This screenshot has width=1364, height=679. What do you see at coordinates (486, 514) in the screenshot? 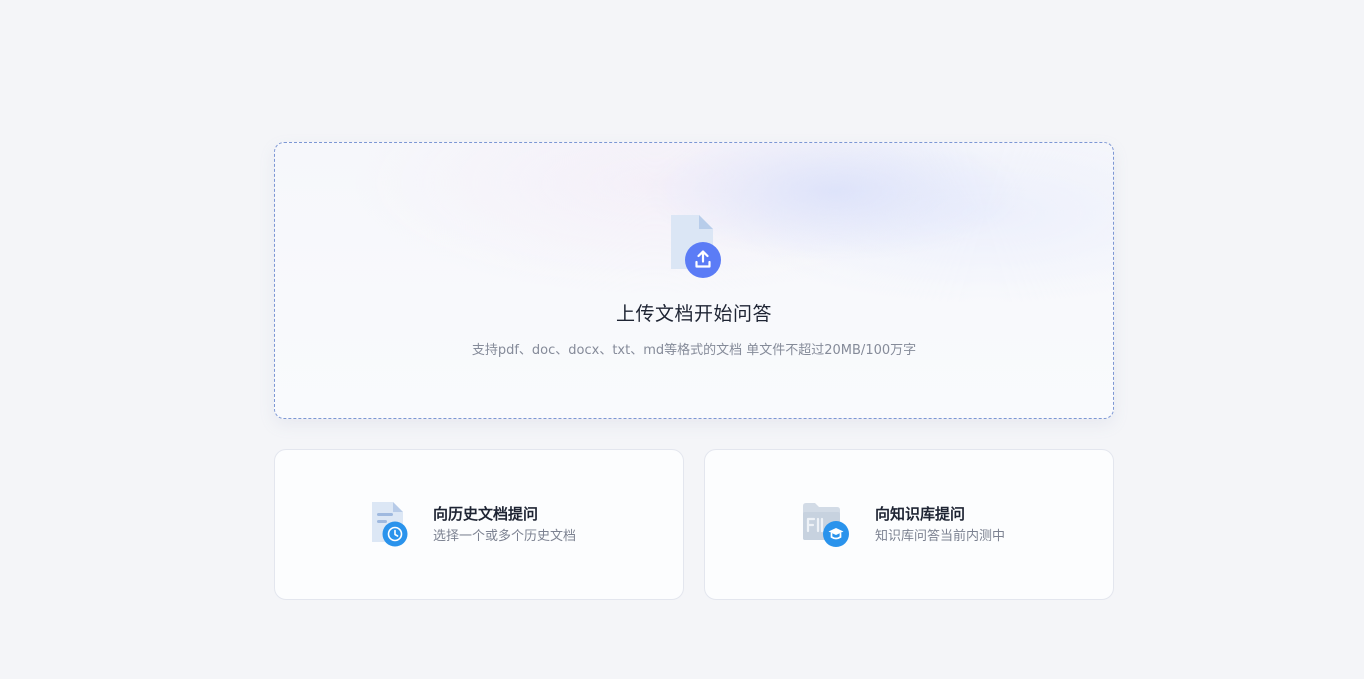
I see `card-title: 向历史文档提问` at bounding box center [486, 514].